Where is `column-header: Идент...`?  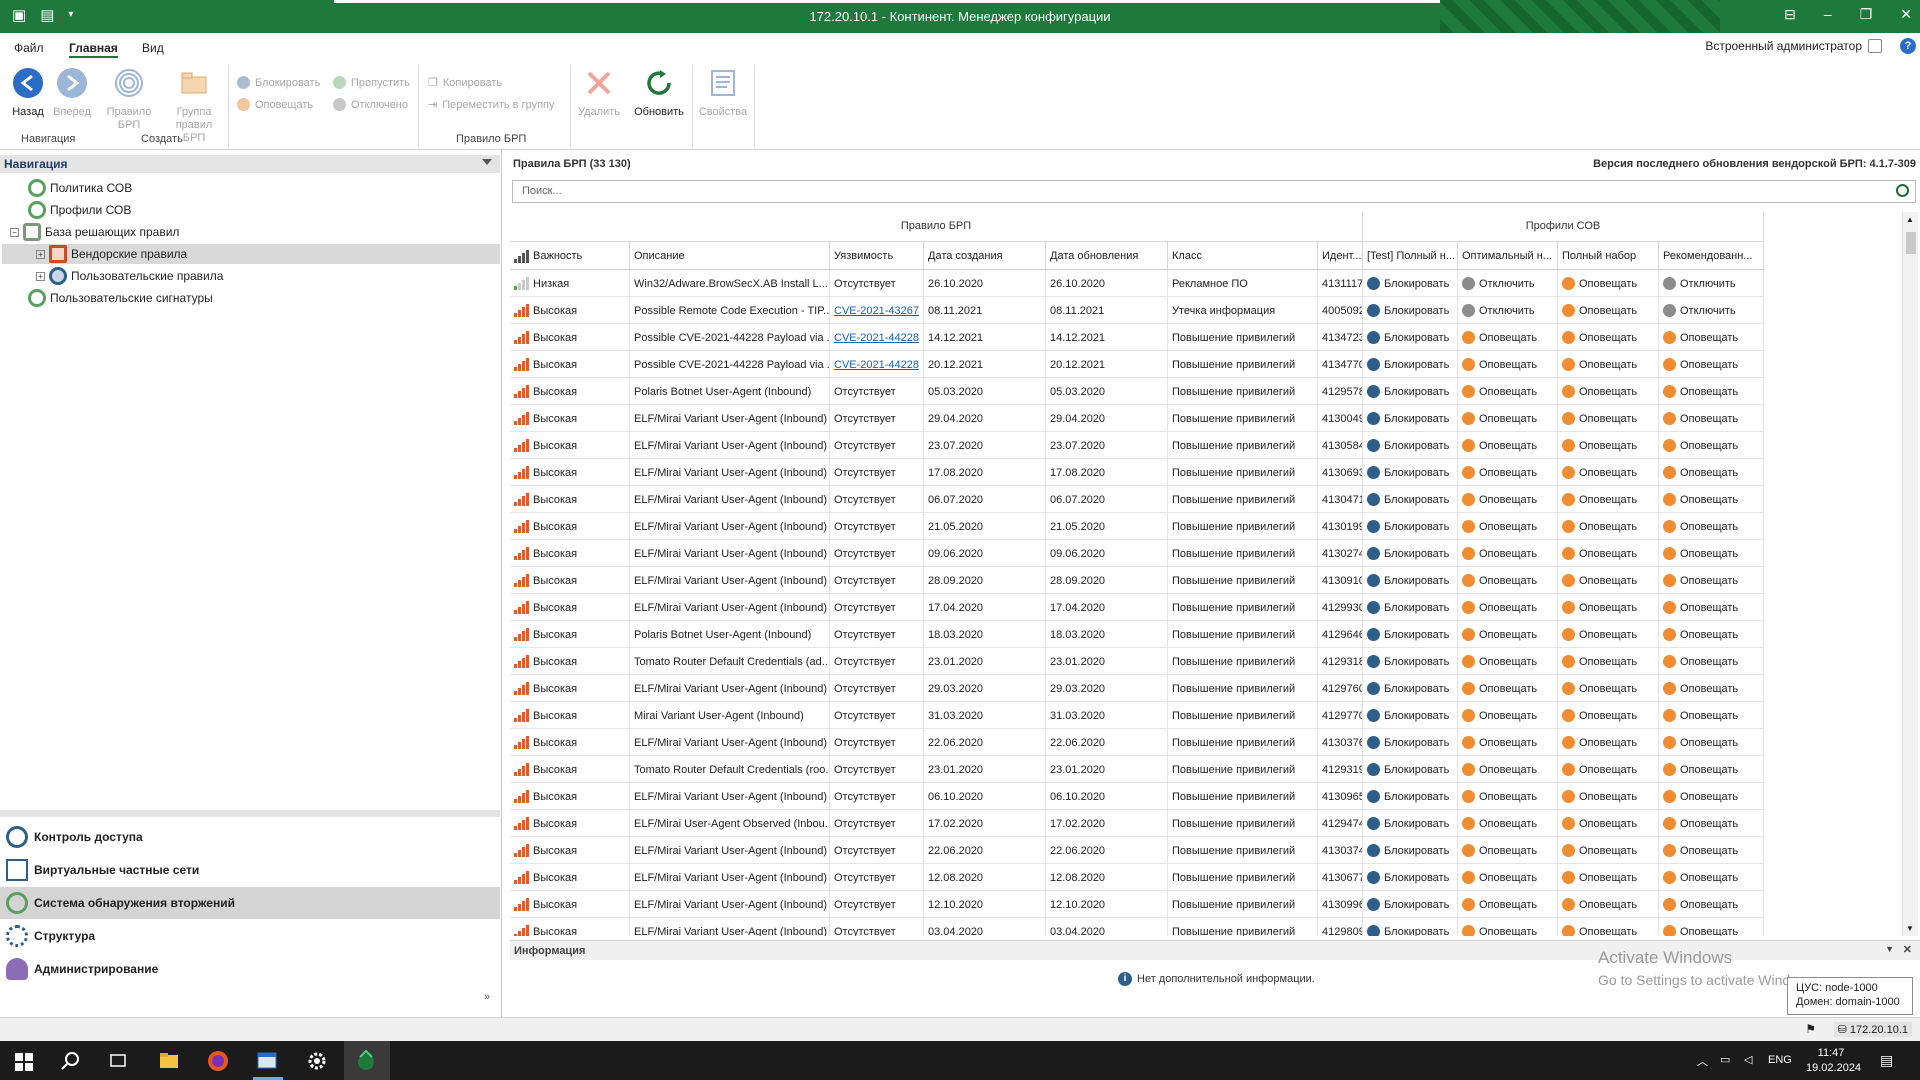
column-header: Идент... is located at coordinates (1340, 256).